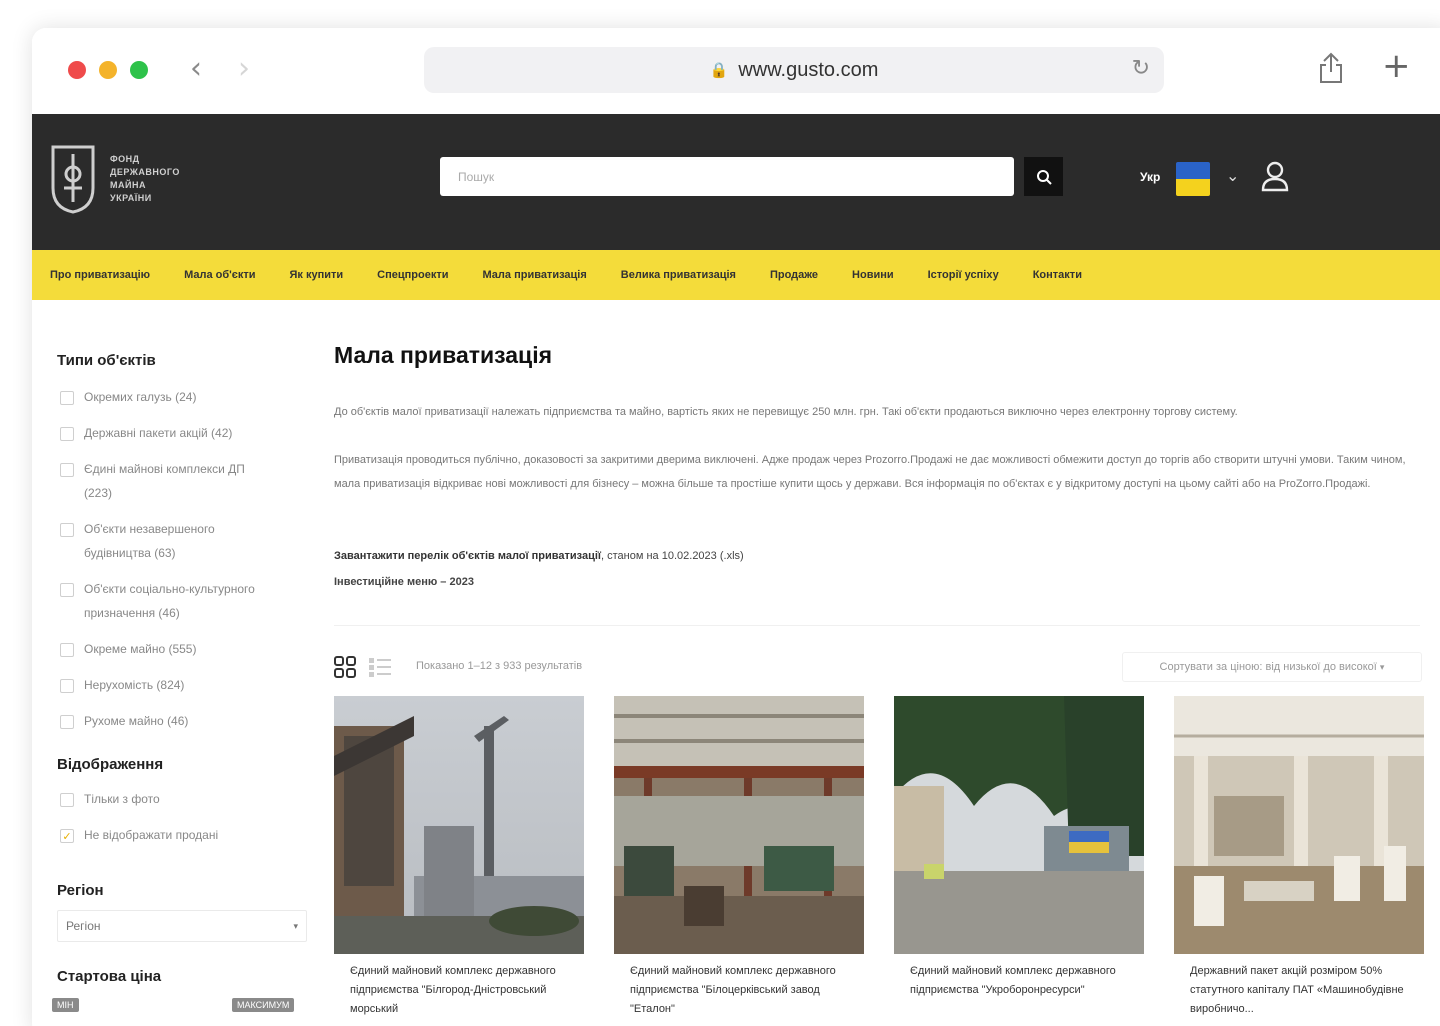  I want to click on listing-photo-port-crane, so click(459, 825).